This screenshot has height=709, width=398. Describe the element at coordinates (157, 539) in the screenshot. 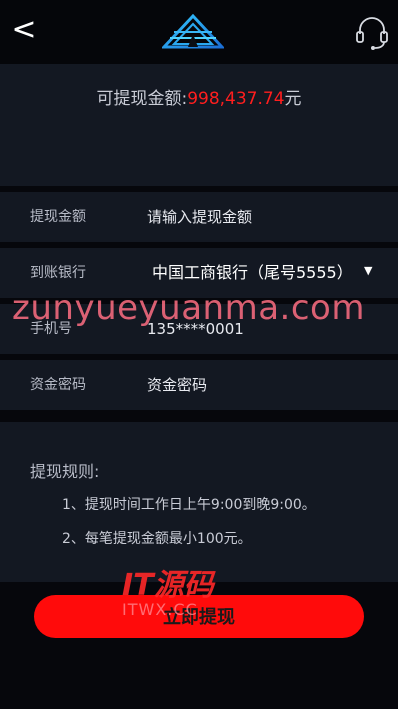

I see `rule-item: 2、每笔提现金额最小100元。` at that location.